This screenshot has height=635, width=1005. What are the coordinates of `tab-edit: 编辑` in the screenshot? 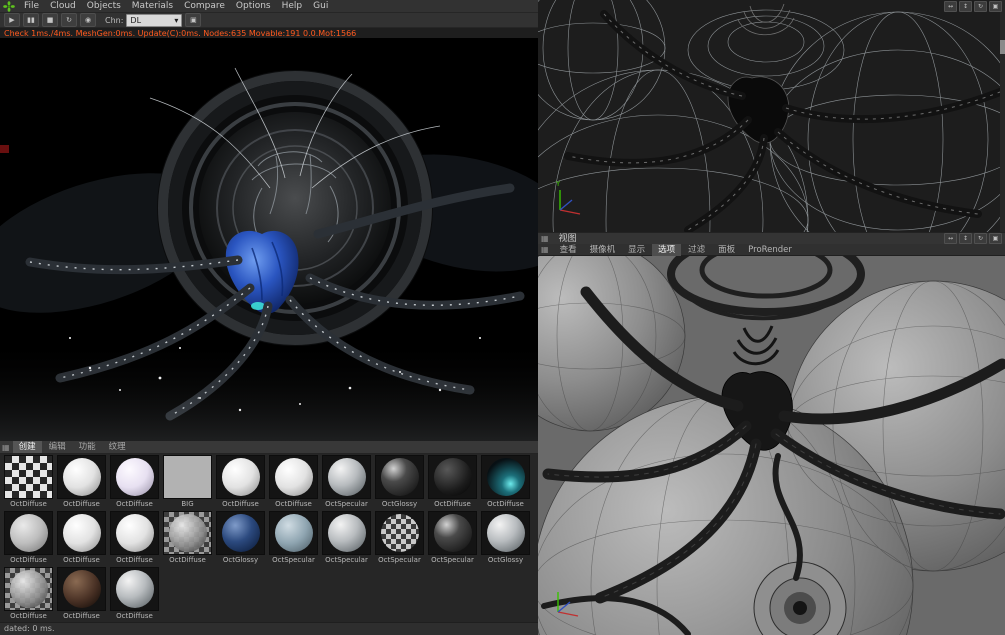 It's located at (57, 447).